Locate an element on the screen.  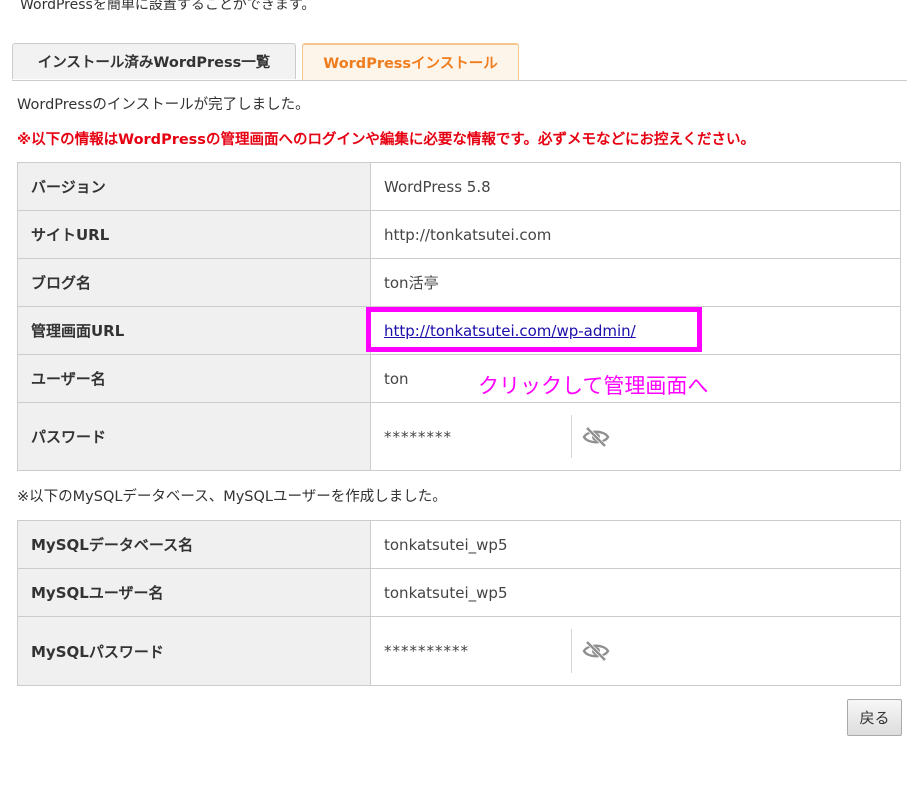
db-password-cell: ********** is located at coordinates (635, 651).